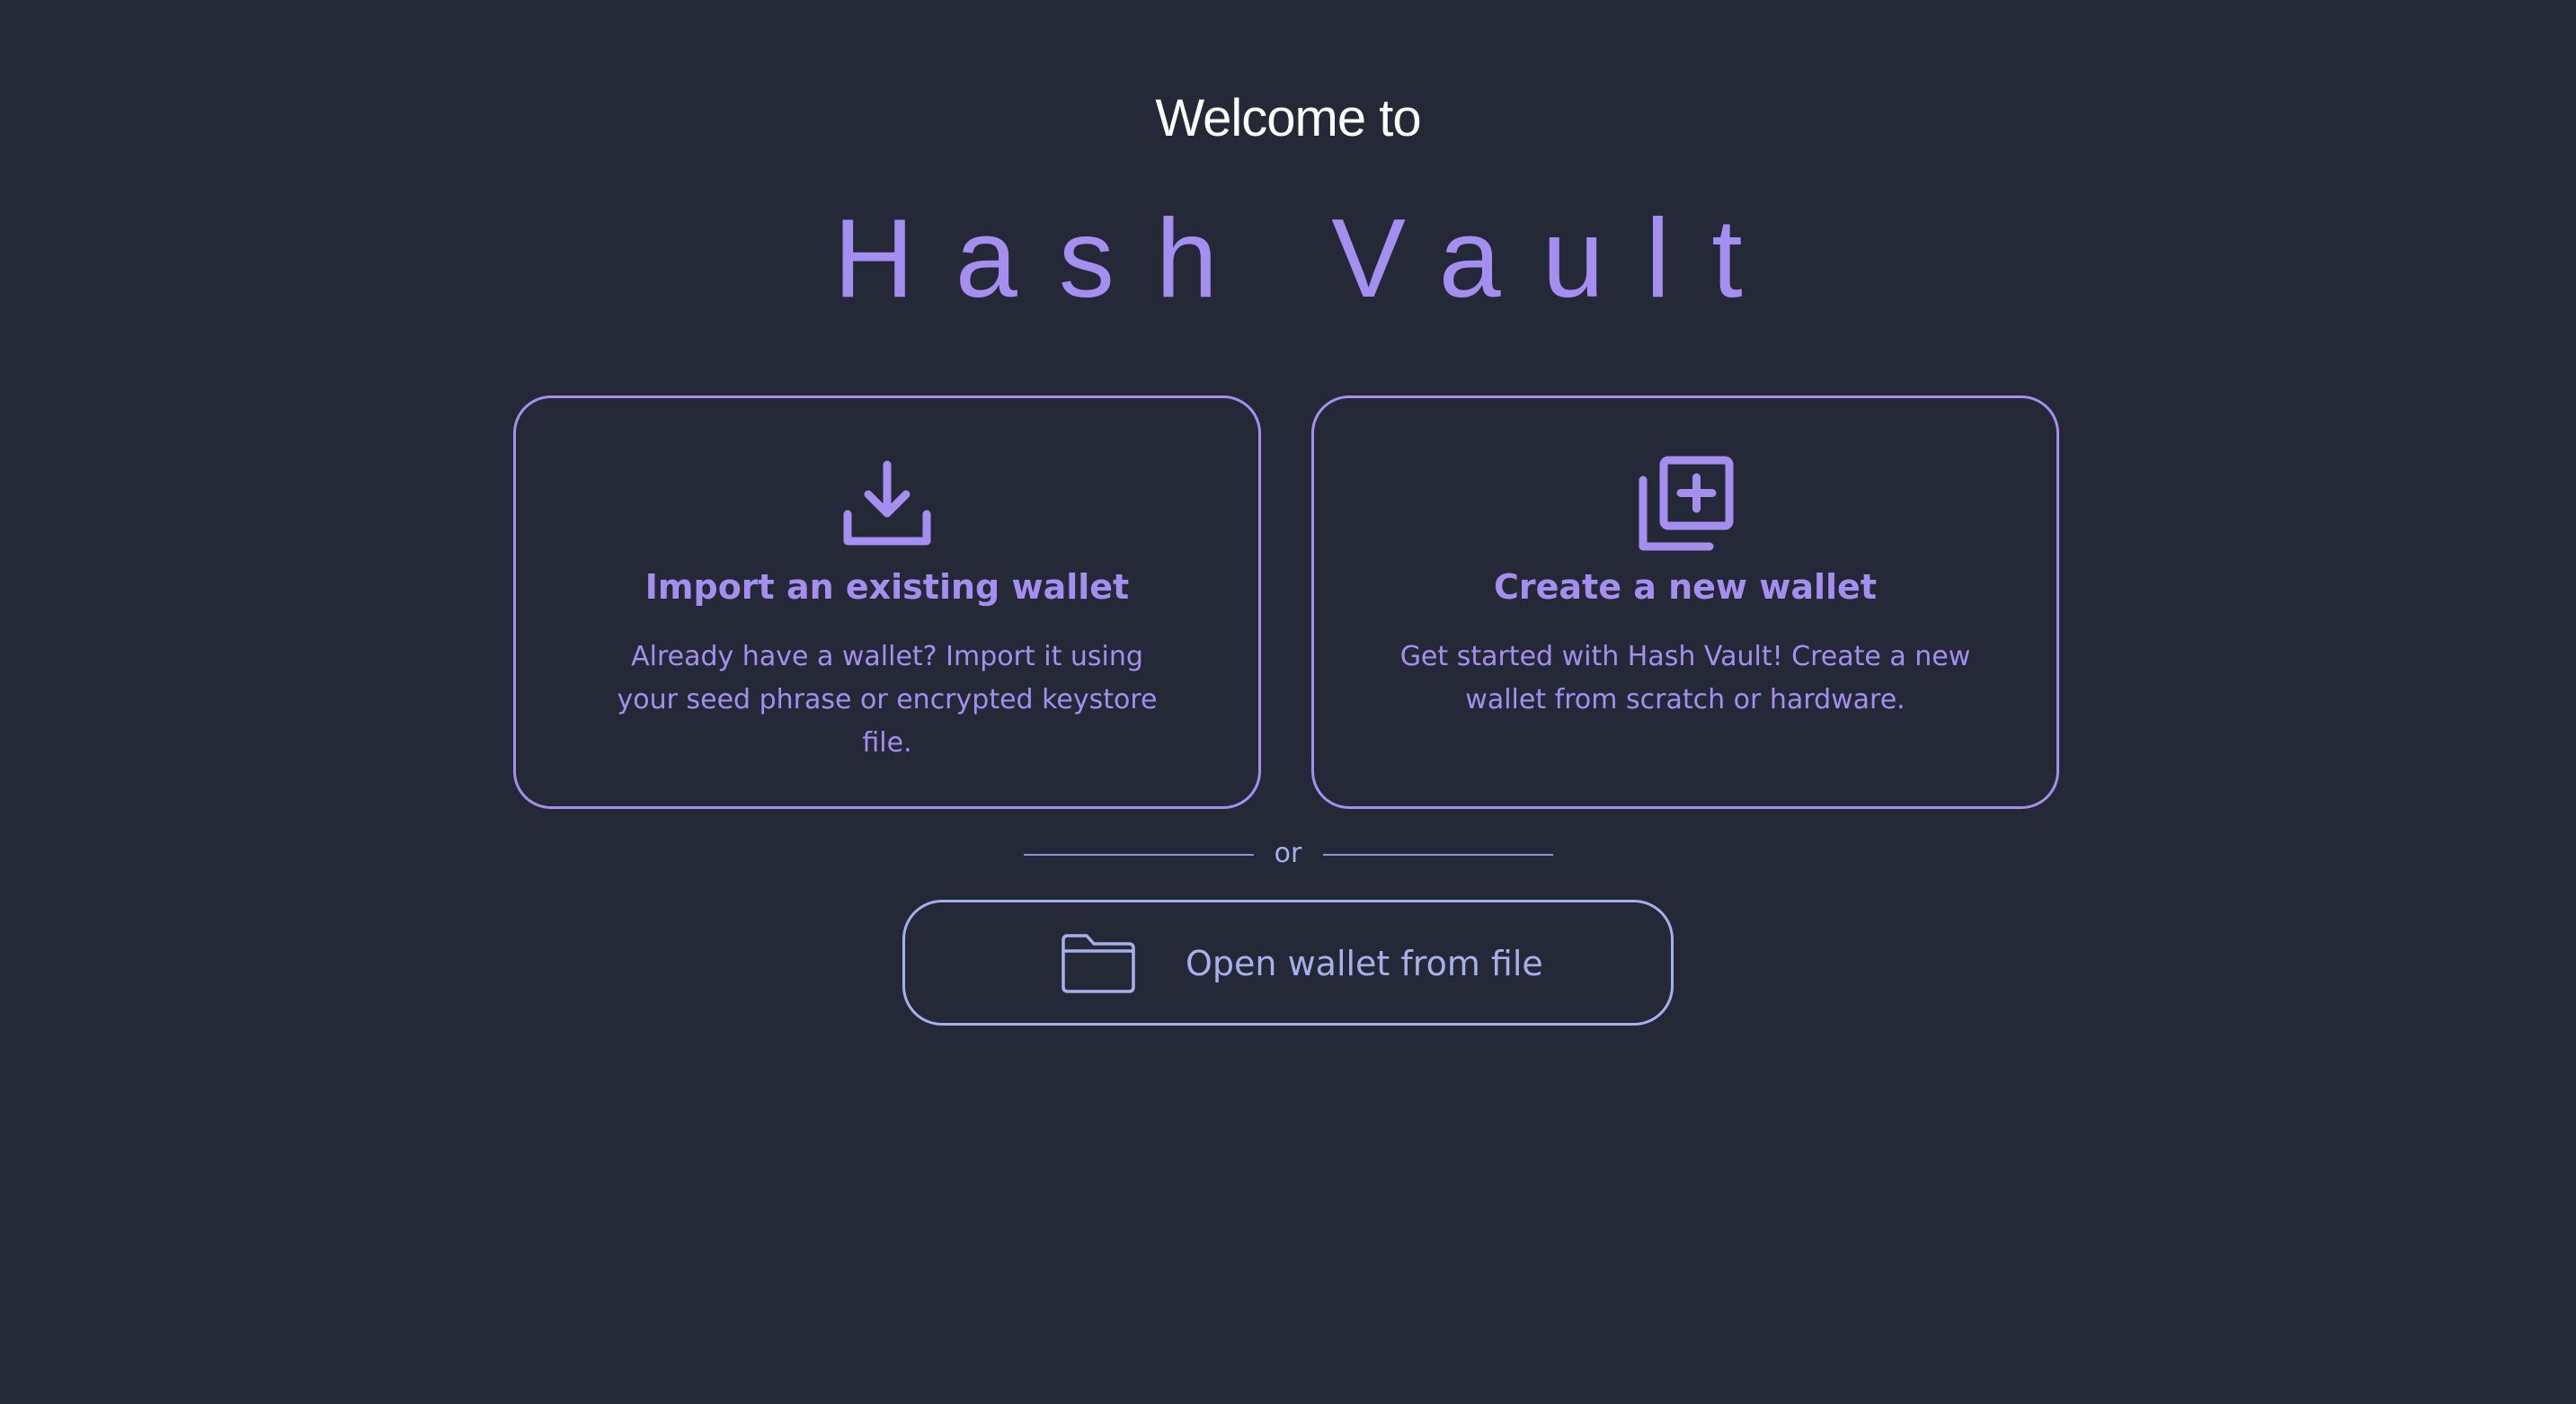  Describe the element at coordinates (1685, 504) in the screenshot. I see `add-copy-icon` at that location.